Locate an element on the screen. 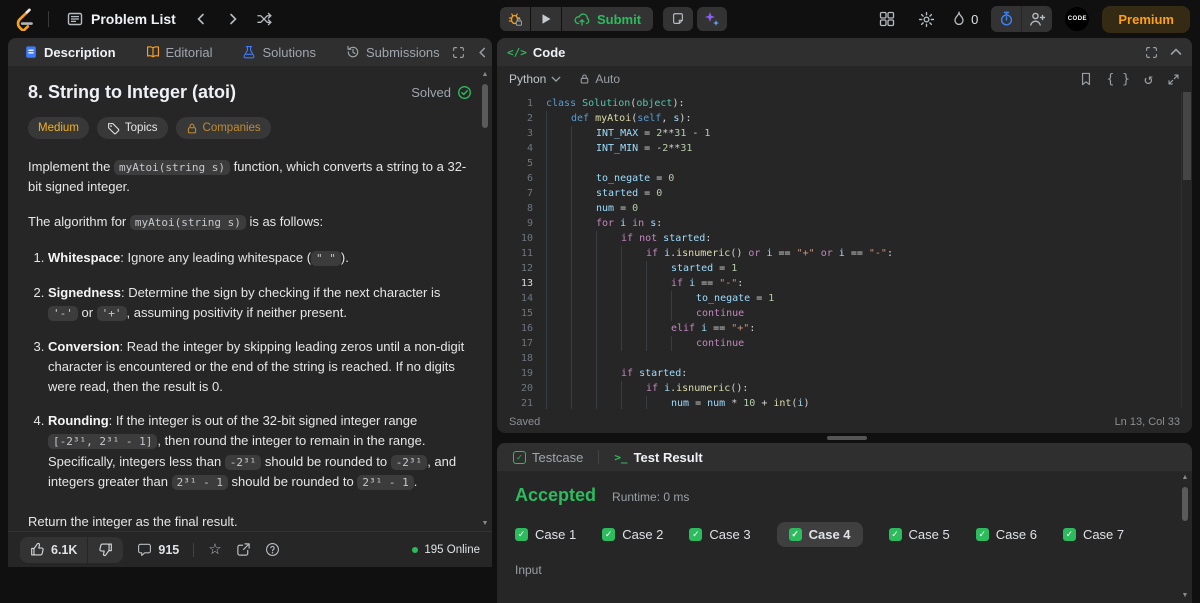 This screenshot has width=1200, height=603. tab-description: Description is located at coordinates (70, 52).